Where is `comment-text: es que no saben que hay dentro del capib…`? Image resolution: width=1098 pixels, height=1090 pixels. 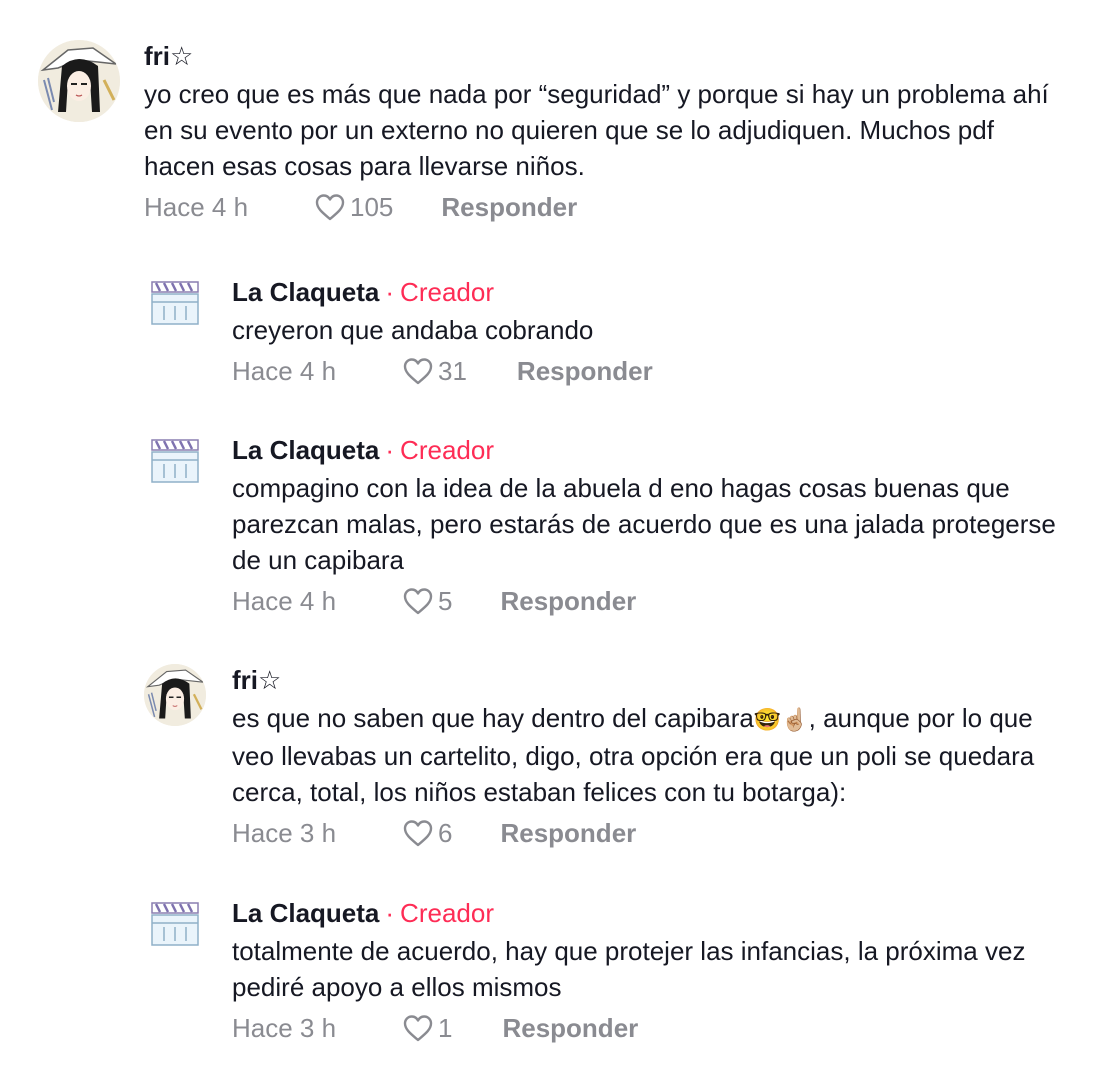
comment-text: es que no saben que hay dentro del capib… is located at coordinates (650, 755).